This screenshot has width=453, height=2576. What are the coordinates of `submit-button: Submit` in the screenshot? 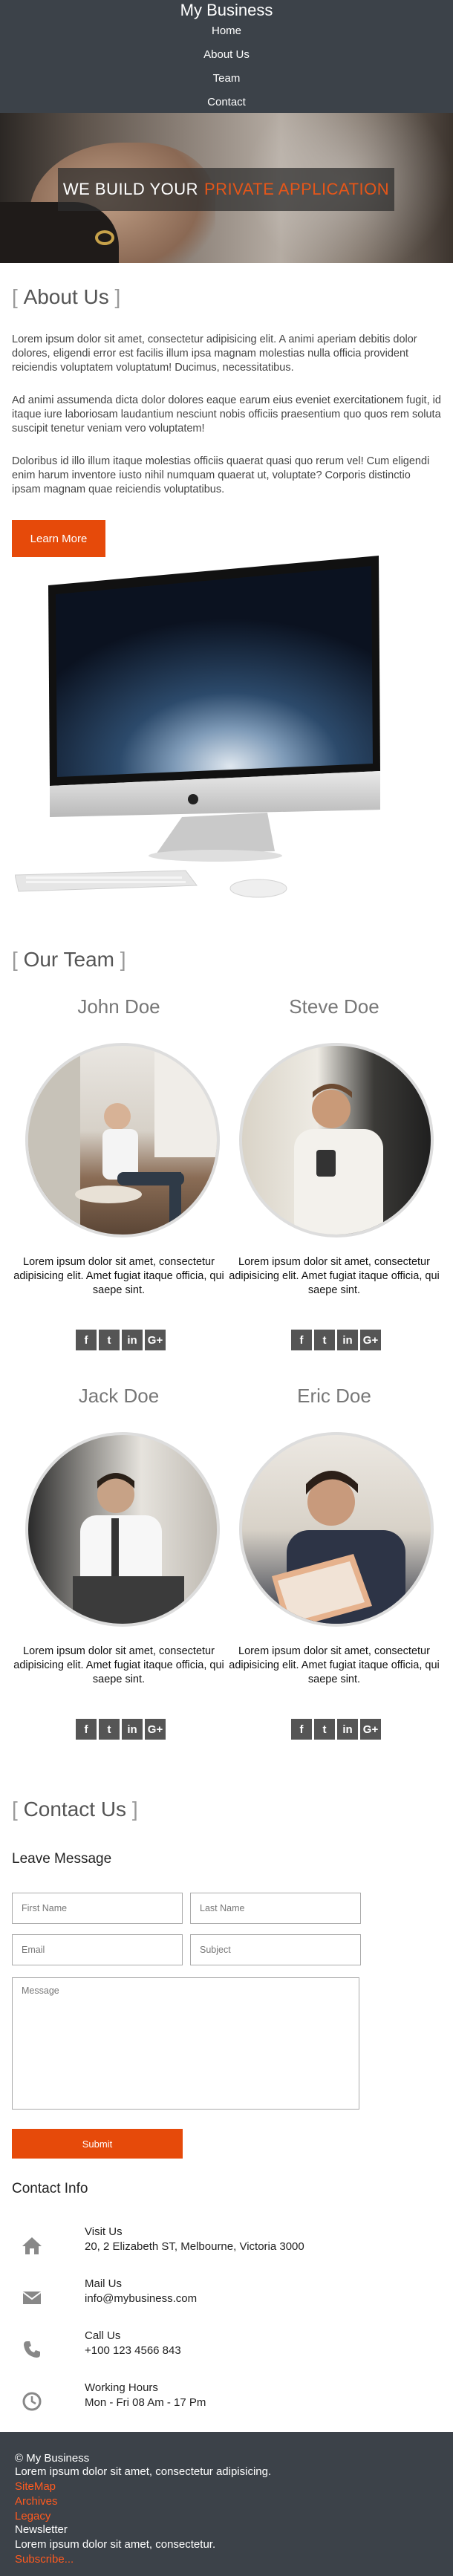 It's located at (97, 2144).